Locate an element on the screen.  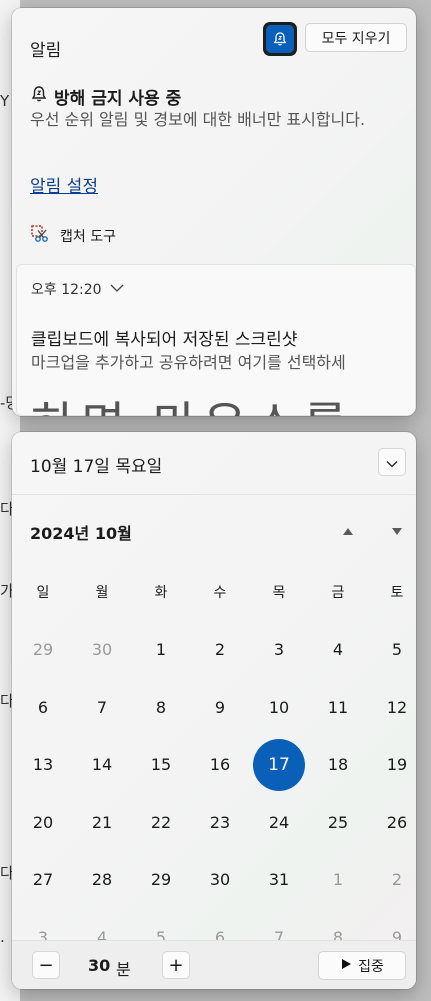
calendar-day: 27 is located at coordinates (43, 880).